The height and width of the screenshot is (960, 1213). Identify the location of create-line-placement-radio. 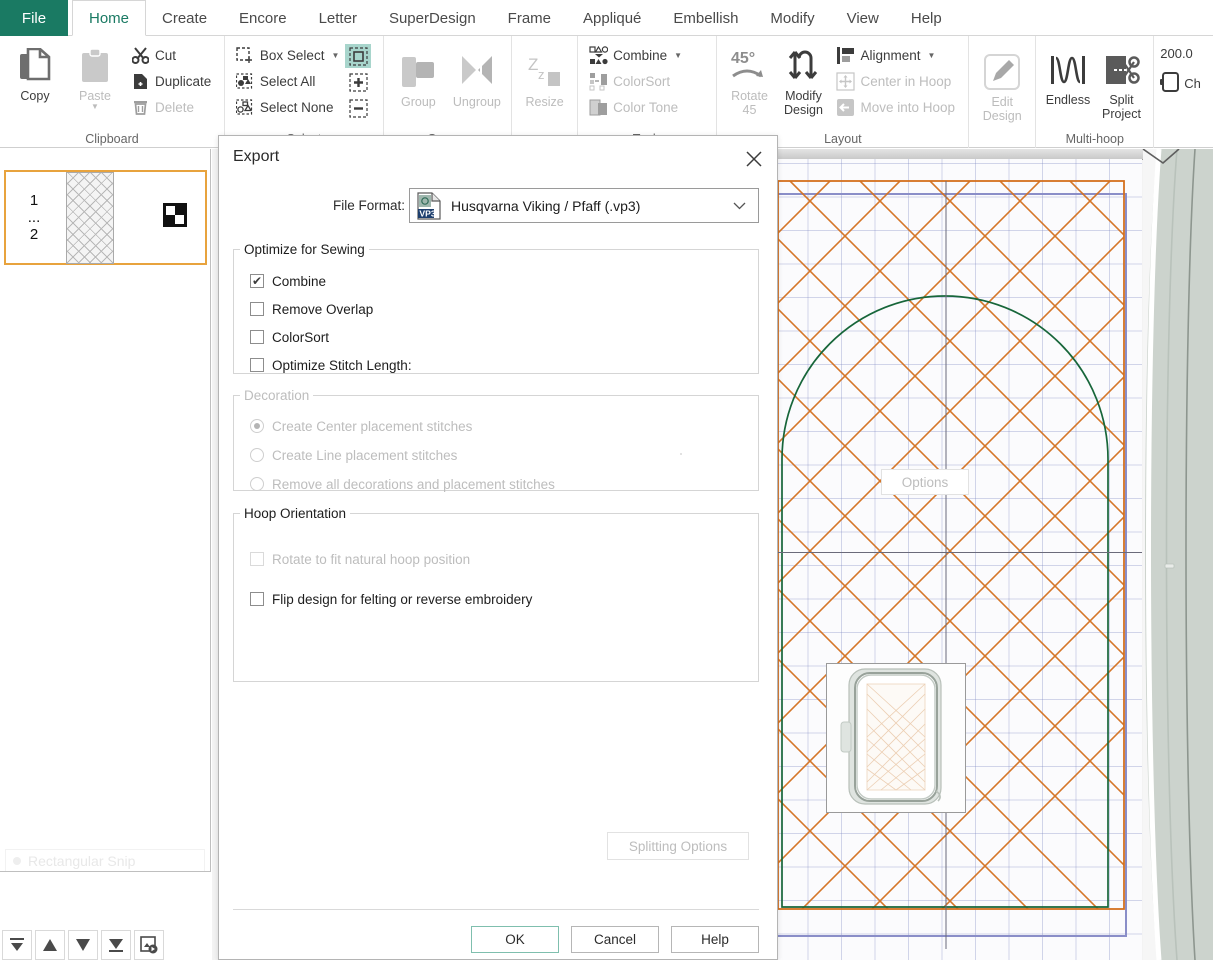
(257, 455).